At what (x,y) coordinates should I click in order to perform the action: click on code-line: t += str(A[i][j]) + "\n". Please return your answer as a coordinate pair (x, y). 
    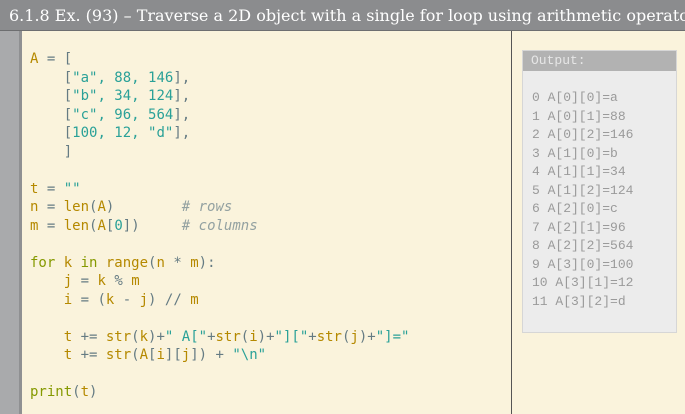
    Looking at the image, I should click on (219, 355).